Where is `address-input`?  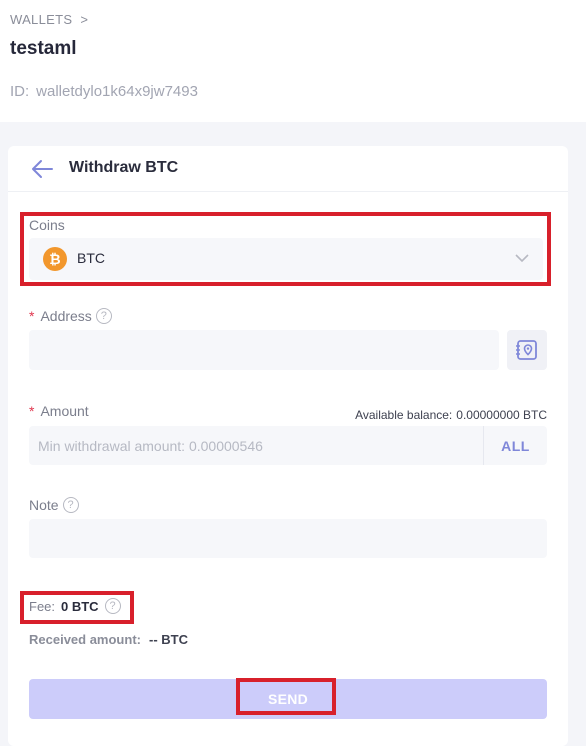
address-input is located at coordinates (264, 350).